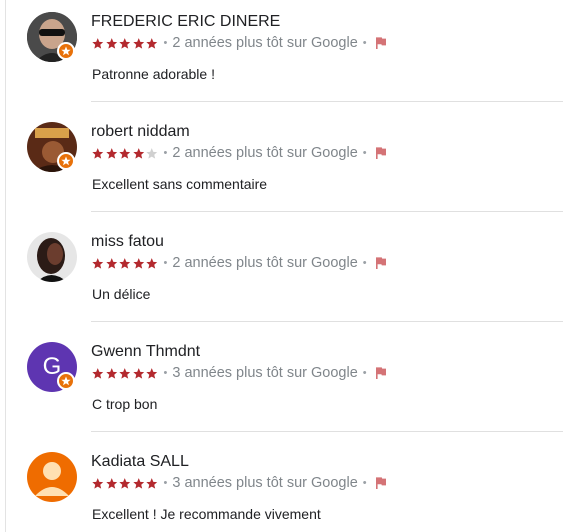 This screenshot has height=532, width=563. Describe the element at coordinates (127, 242) in the screenshot. I see `reviewer-name: miss fatou` at that location.